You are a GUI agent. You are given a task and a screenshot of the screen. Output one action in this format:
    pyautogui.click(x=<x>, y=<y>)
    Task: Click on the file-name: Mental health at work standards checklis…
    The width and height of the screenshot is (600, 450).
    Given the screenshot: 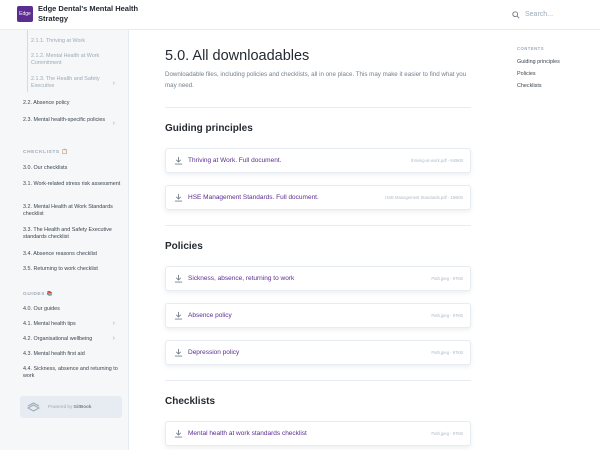 What is the action you would take?
    pyautogui.click(x=247, y=433)
    